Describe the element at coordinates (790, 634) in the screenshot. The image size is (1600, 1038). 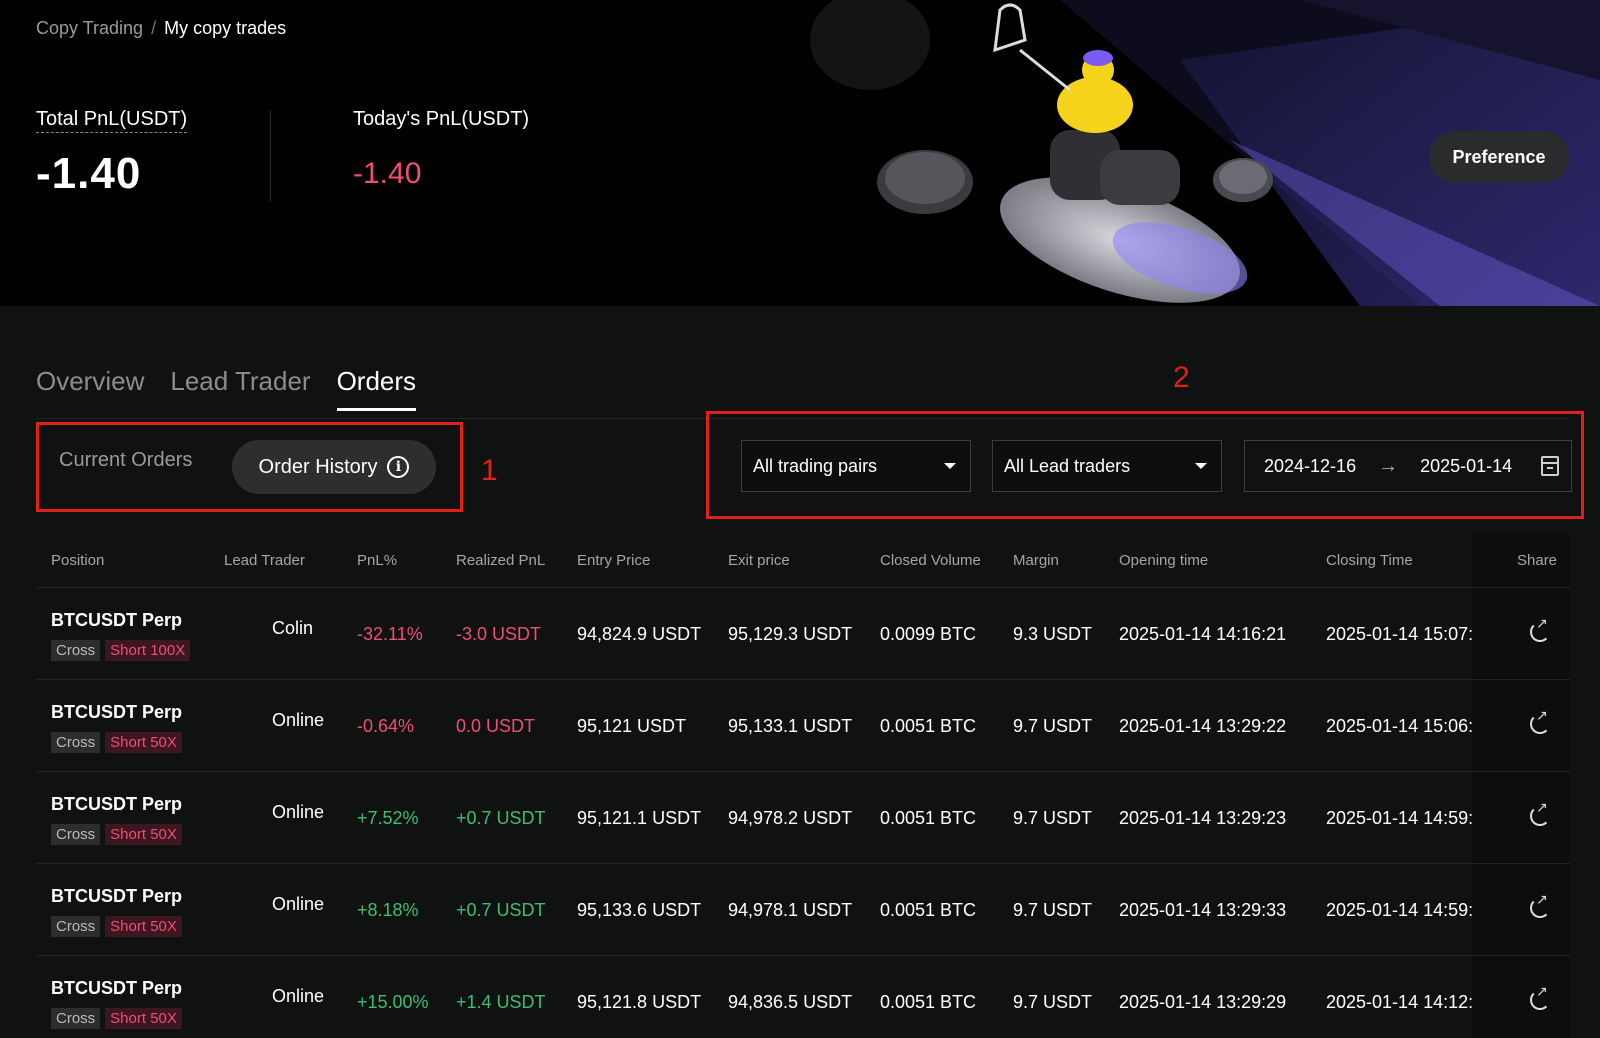
I see `exit-price: 95,129.3 USDT` at that location.